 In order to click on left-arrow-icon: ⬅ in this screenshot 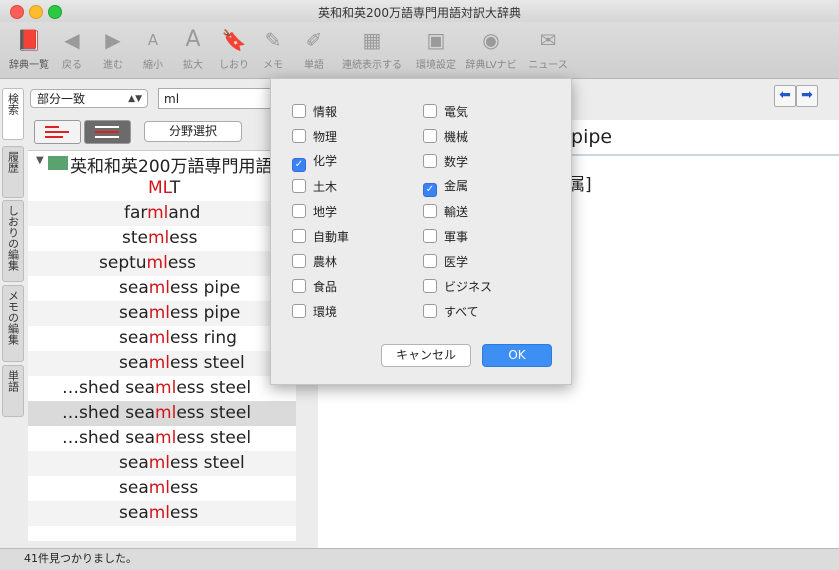, I will do `click(785, 95)`.